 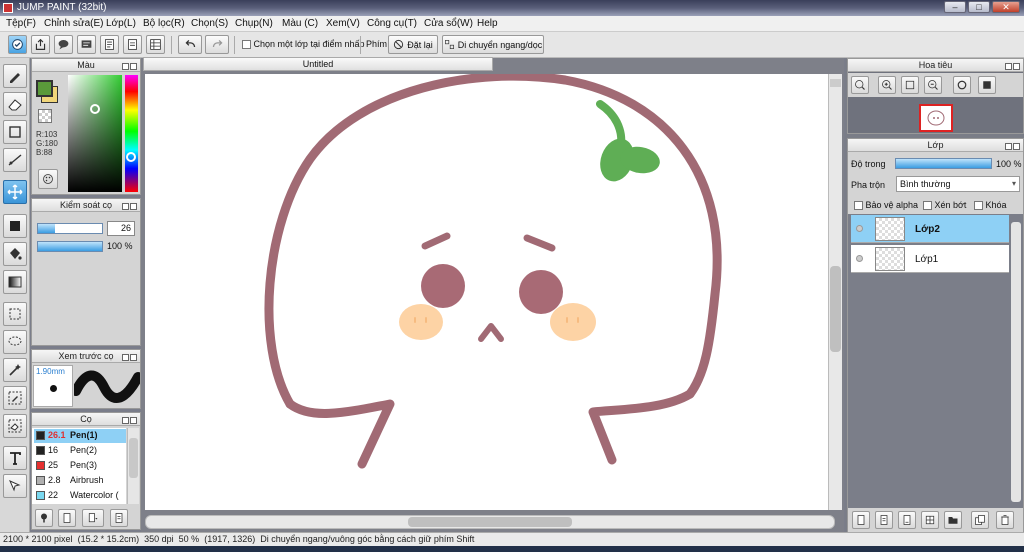 I want to click on minimize-icon: ‒, so click(x=955, y=7).